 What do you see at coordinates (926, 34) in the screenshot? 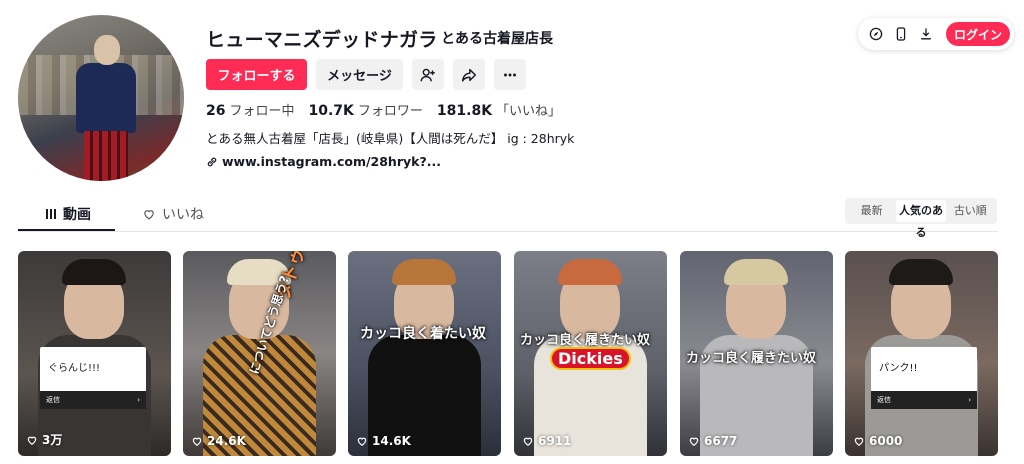
I see `download-icon` at bounding box center [926, 34].